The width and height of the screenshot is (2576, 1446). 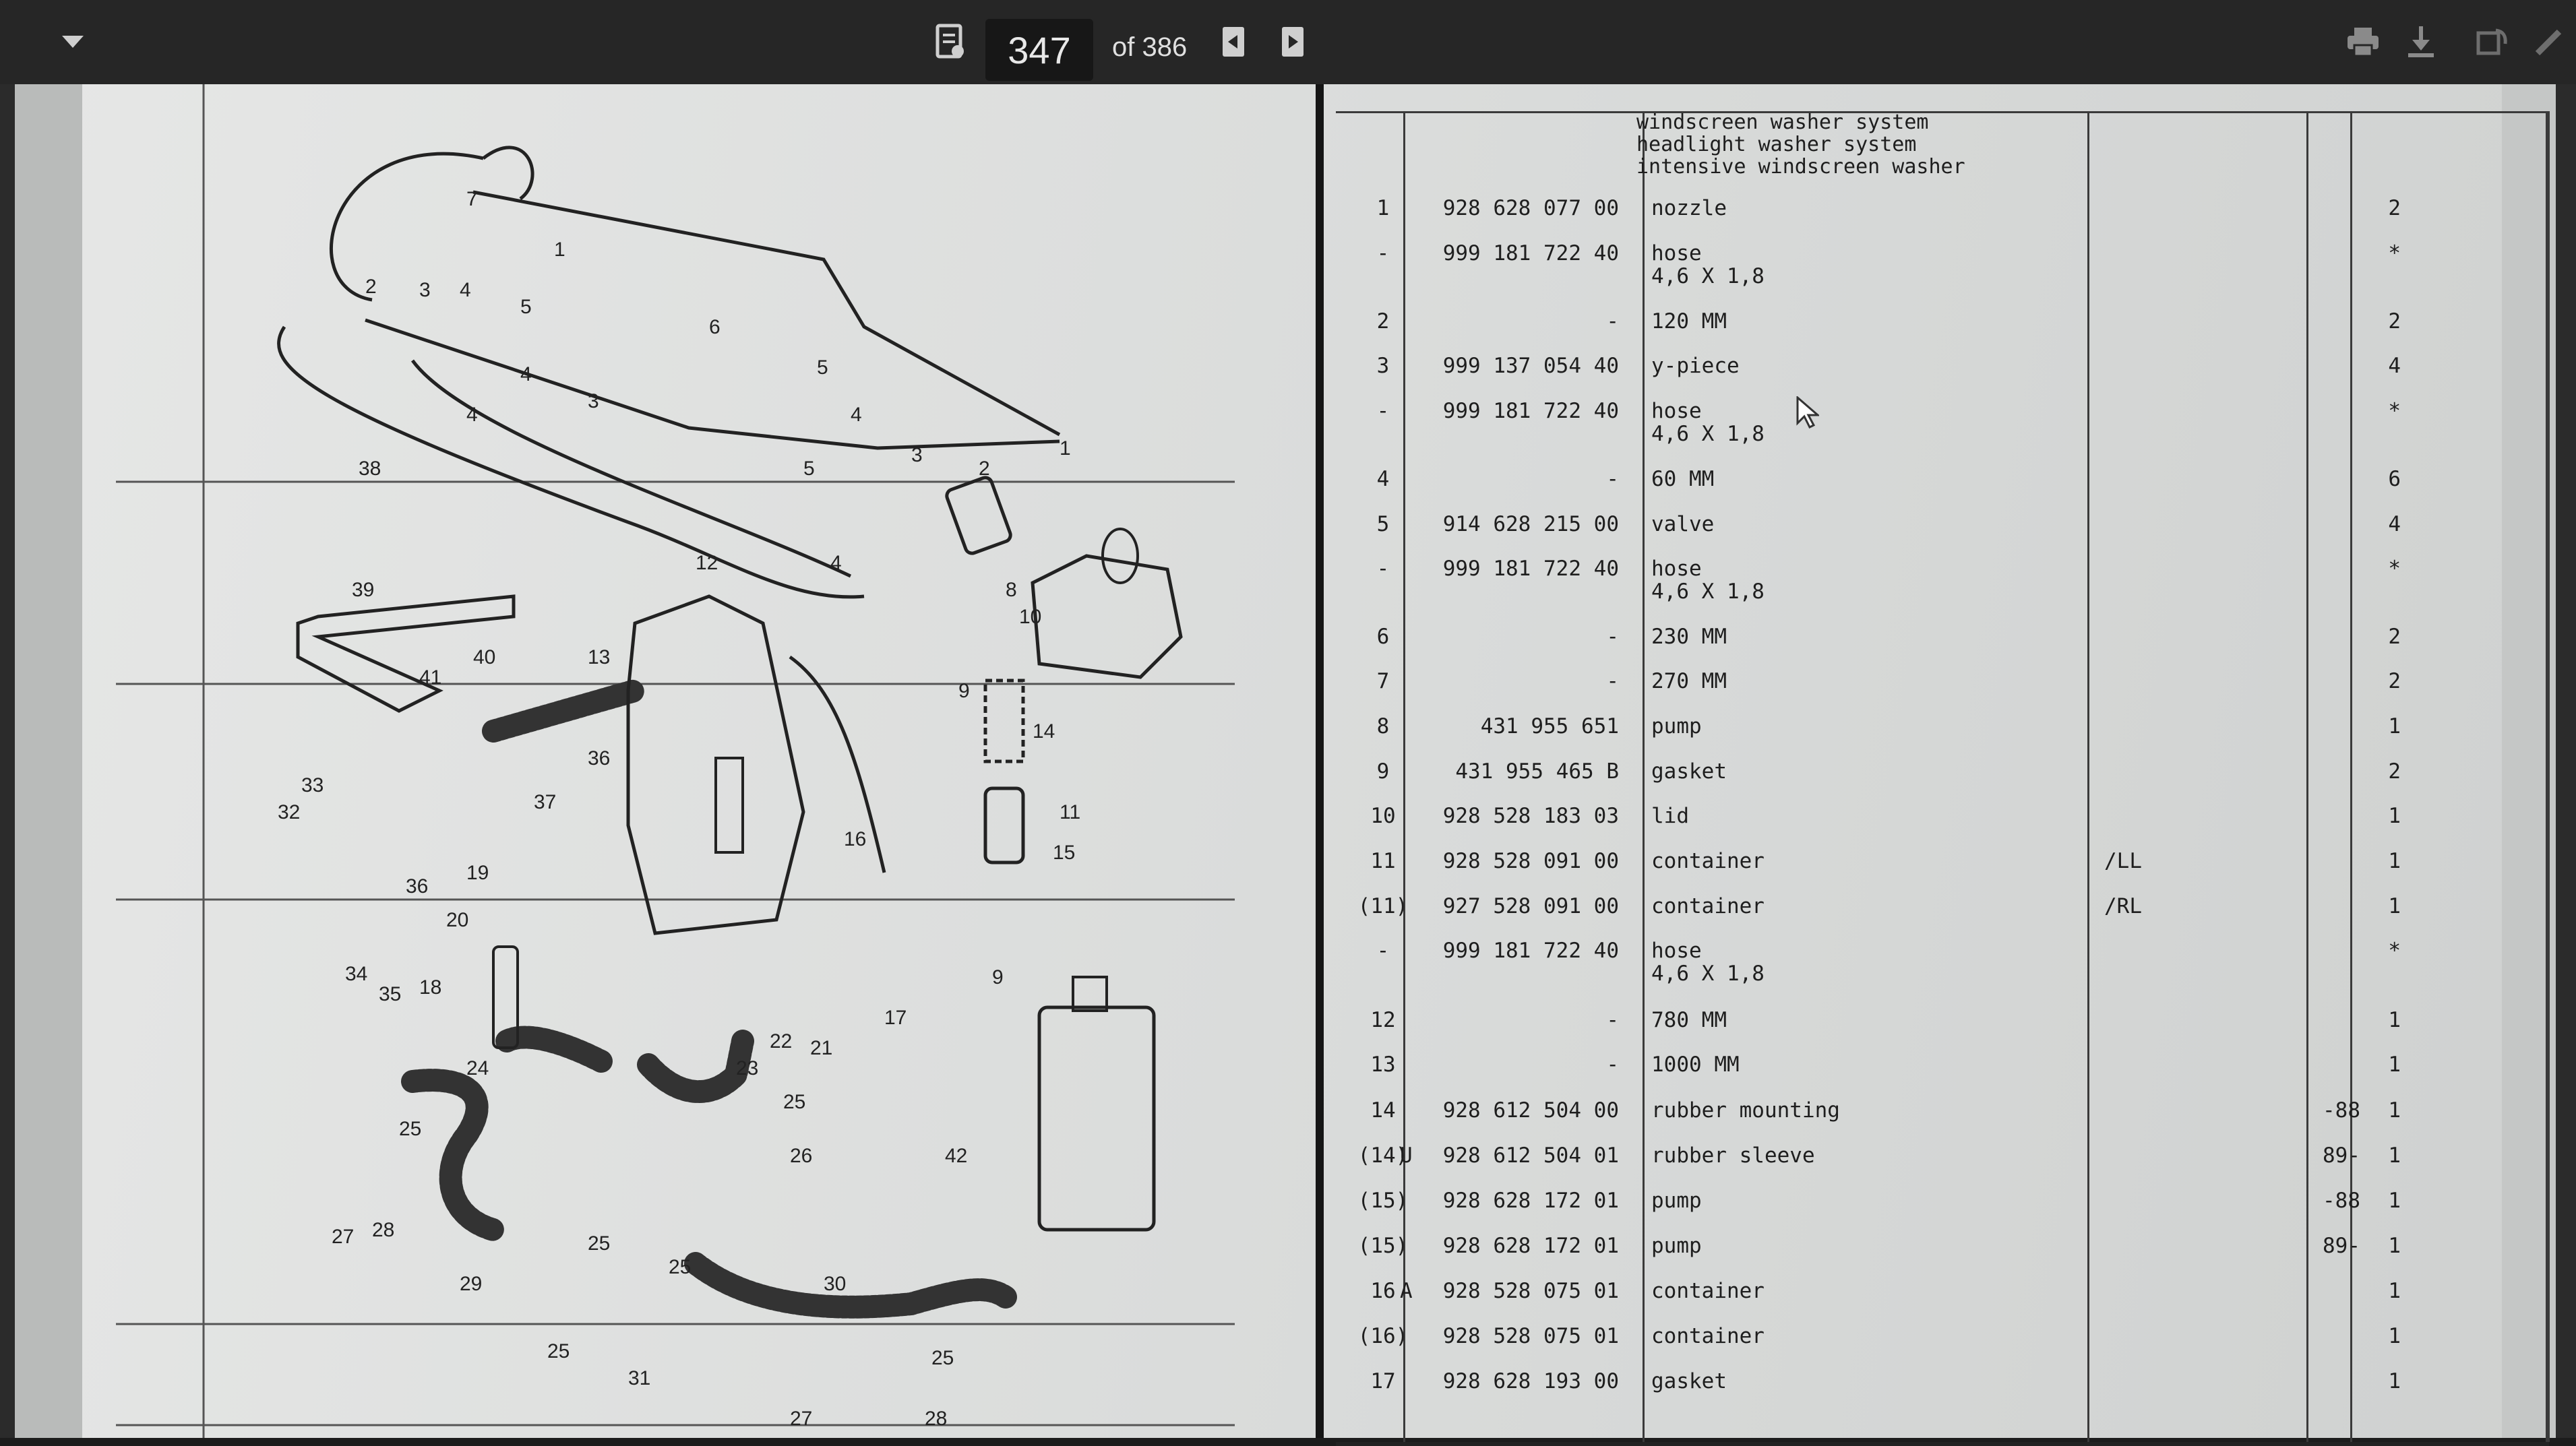 What do you see at coordinates (1531, 208) in the screenshot?
I see `parts-cell-part: 928 628 077 00` at bounding box center [1531, 208].